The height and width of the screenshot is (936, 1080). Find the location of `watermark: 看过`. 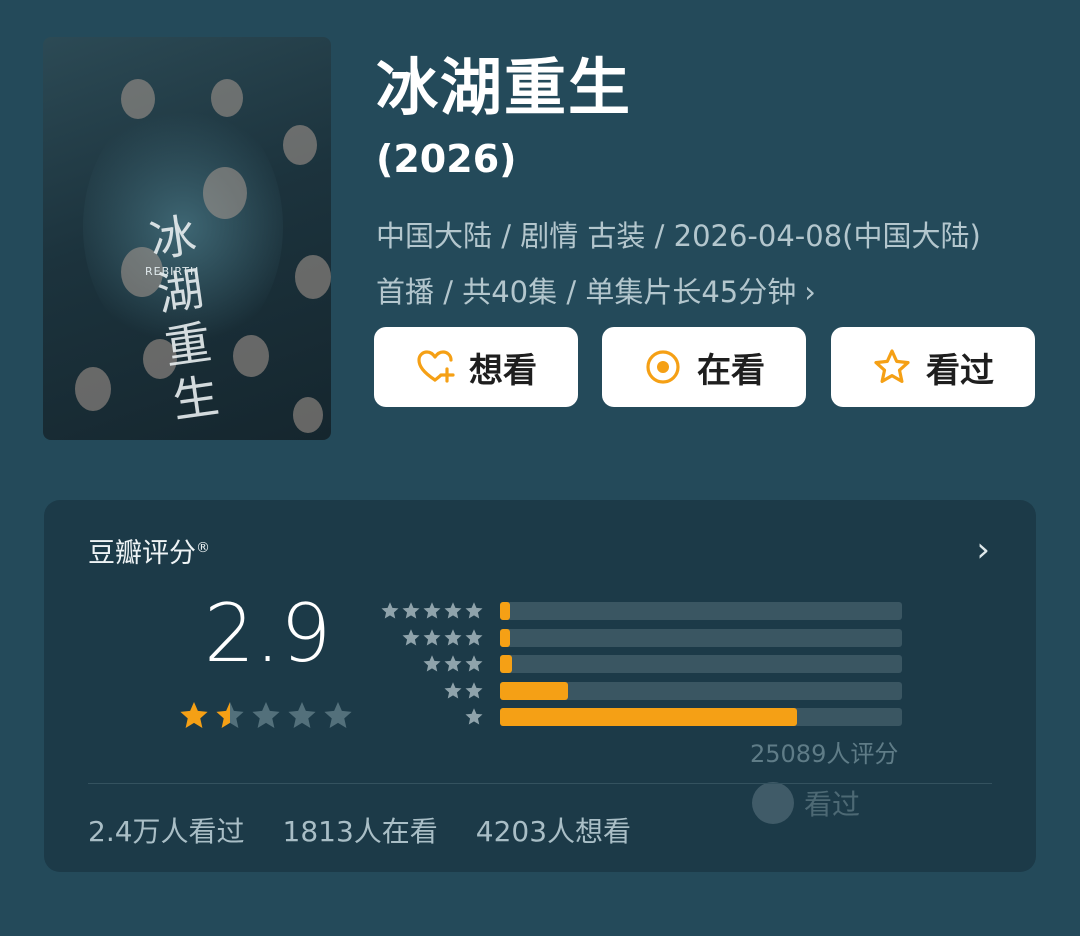

watermark: 看过 is located at coordinates (806, 803).